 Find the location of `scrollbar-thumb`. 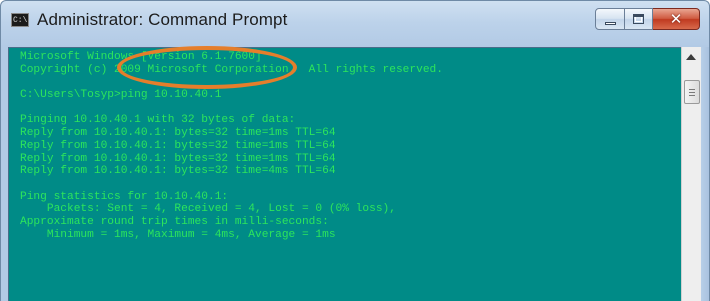

scrollbar-thumb is located at coordinates (692, 92).